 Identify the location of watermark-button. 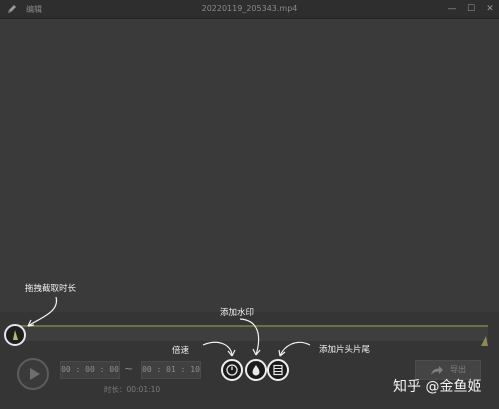
(256, 370).